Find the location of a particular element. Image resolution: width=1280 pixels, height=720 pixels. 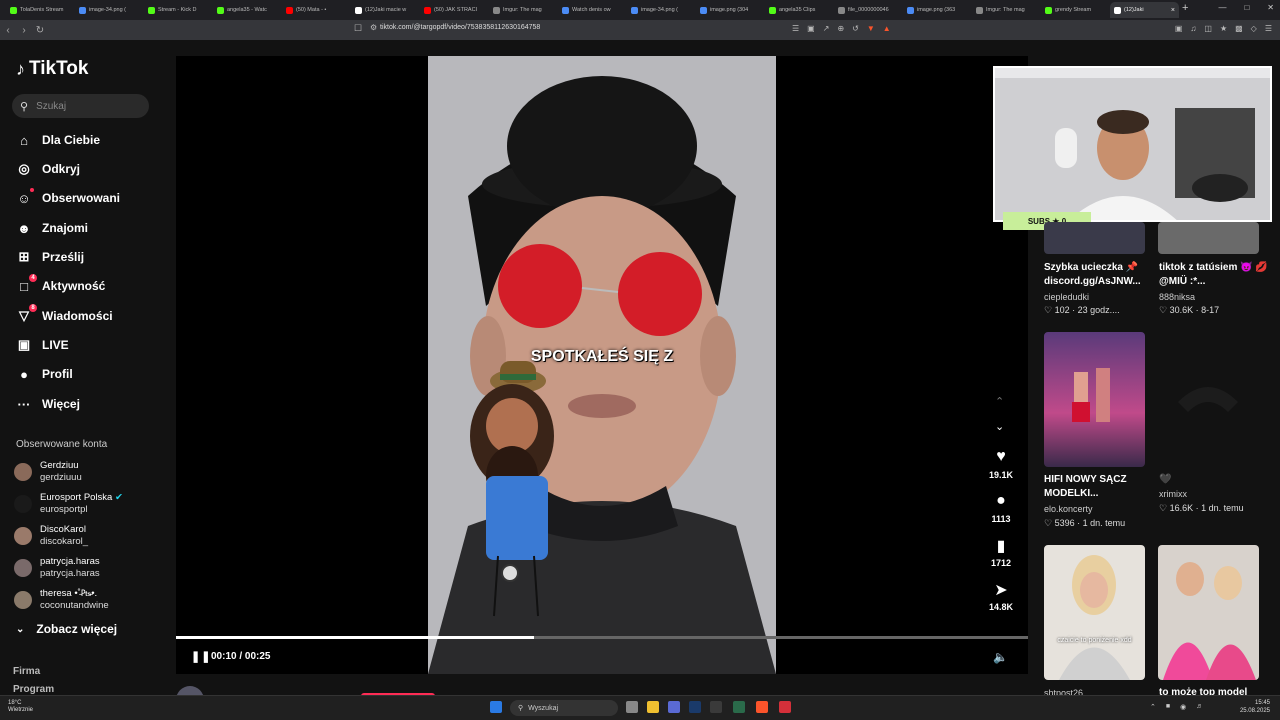

tray-chevron-icon: ⌃ is located at coordinates (1153, 707).